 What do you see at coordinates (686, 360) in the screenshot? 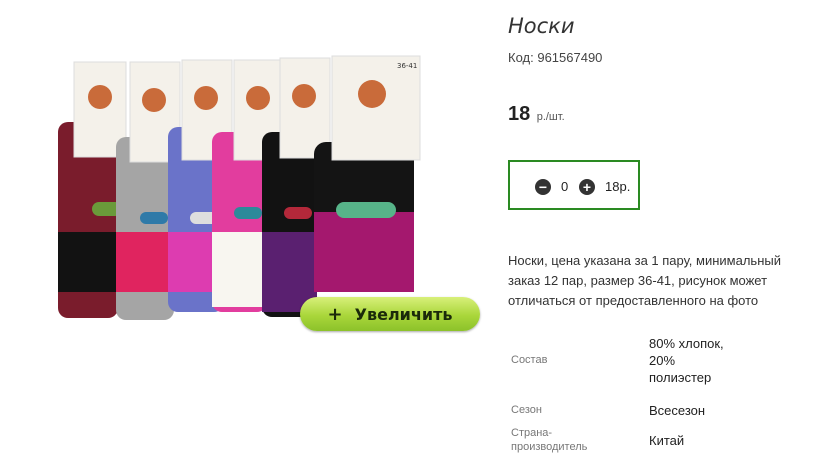
I see `property-value: 80% хлопок, 20% полиэстер` at bounding box center [686, 360].